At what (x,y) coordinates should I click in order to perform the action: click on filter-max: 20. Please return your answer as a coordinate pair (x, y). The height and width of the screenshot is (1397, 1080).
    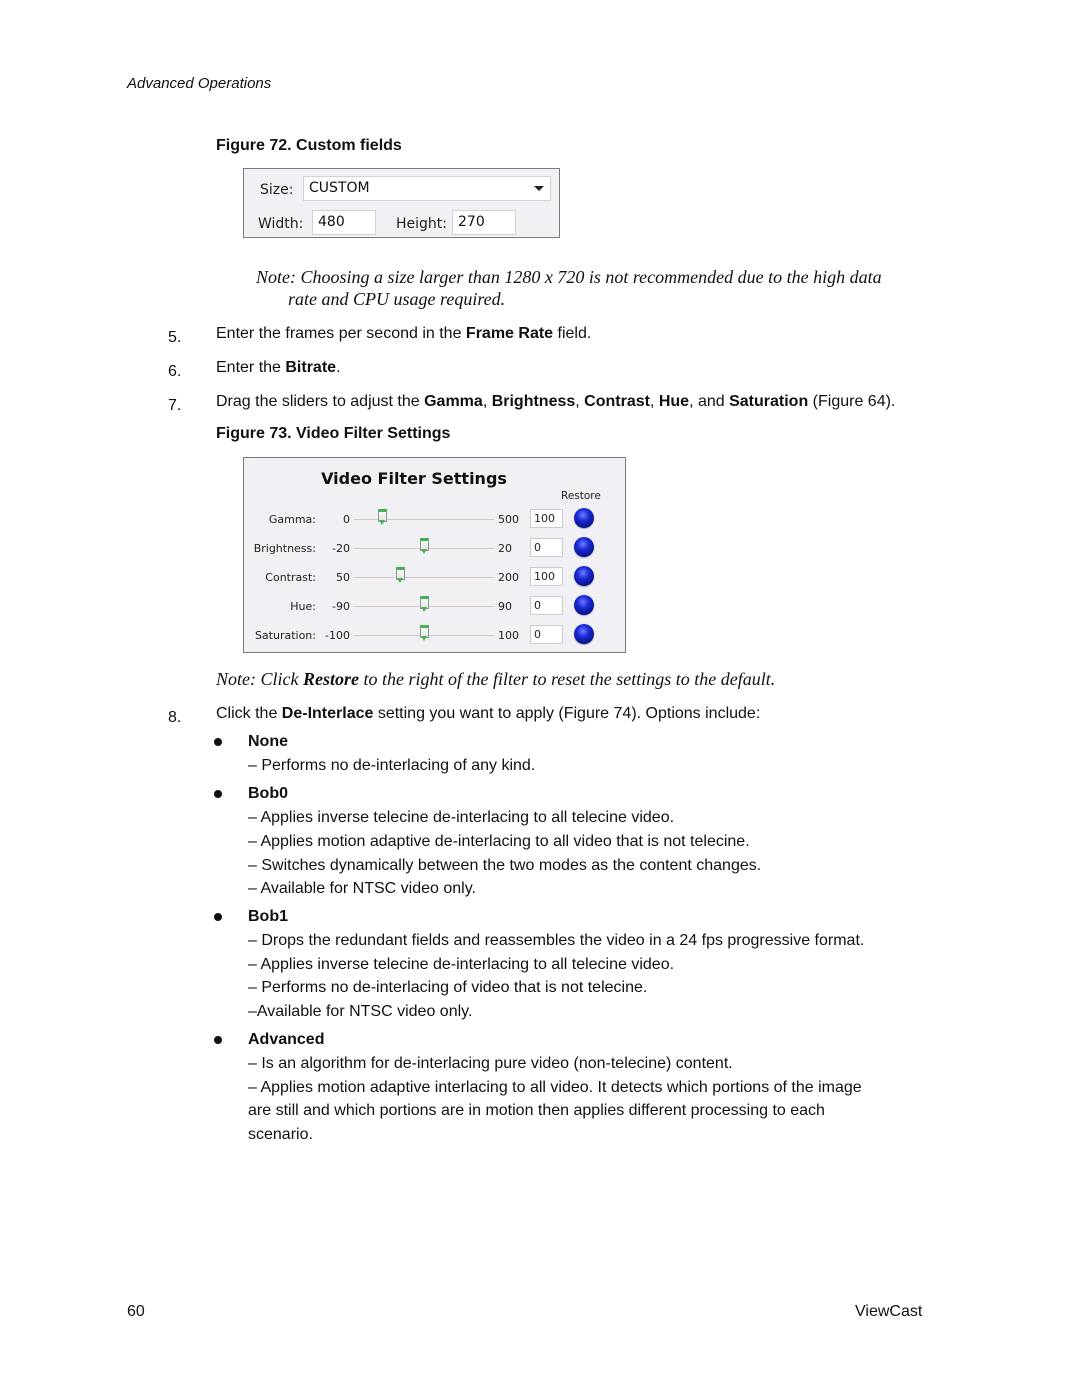
    Looking at the image, I should click on (505, 548).